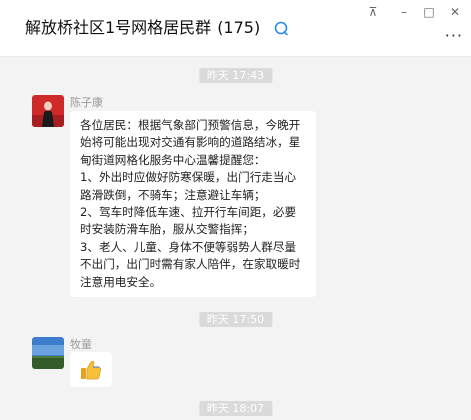 Image resolution: width=471 pixels, height=420 pixels. I want to click on maximize-button: □, so click(429, 12).